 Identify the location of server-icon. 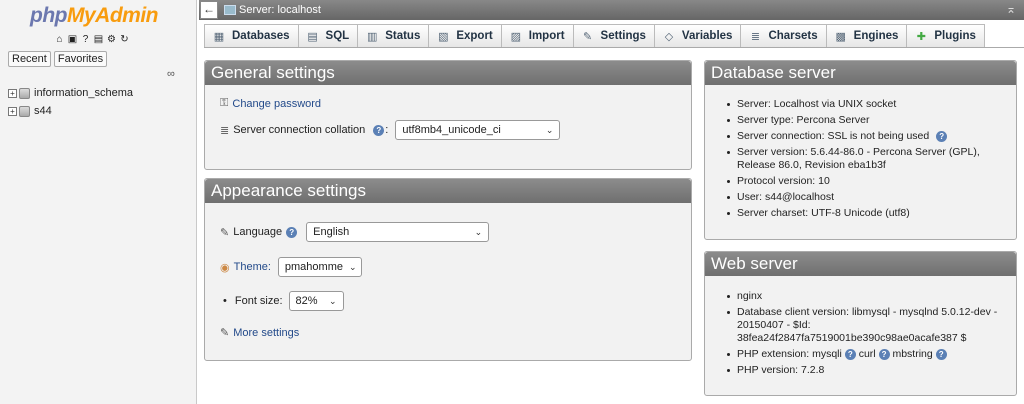
(230, 10).